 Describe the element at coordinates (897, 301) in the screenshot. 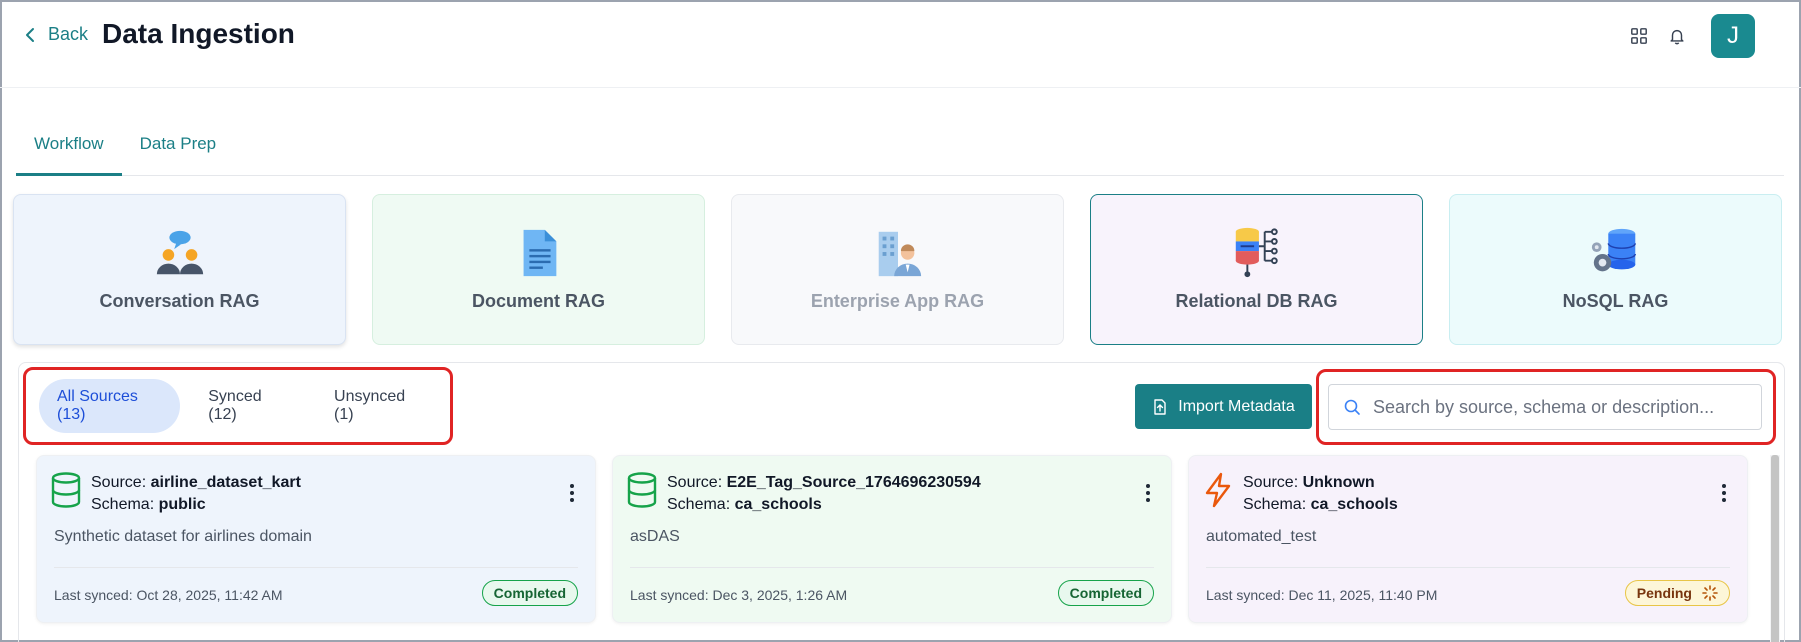

I see `rag-card-label: Enterprise App RAG` at that location.